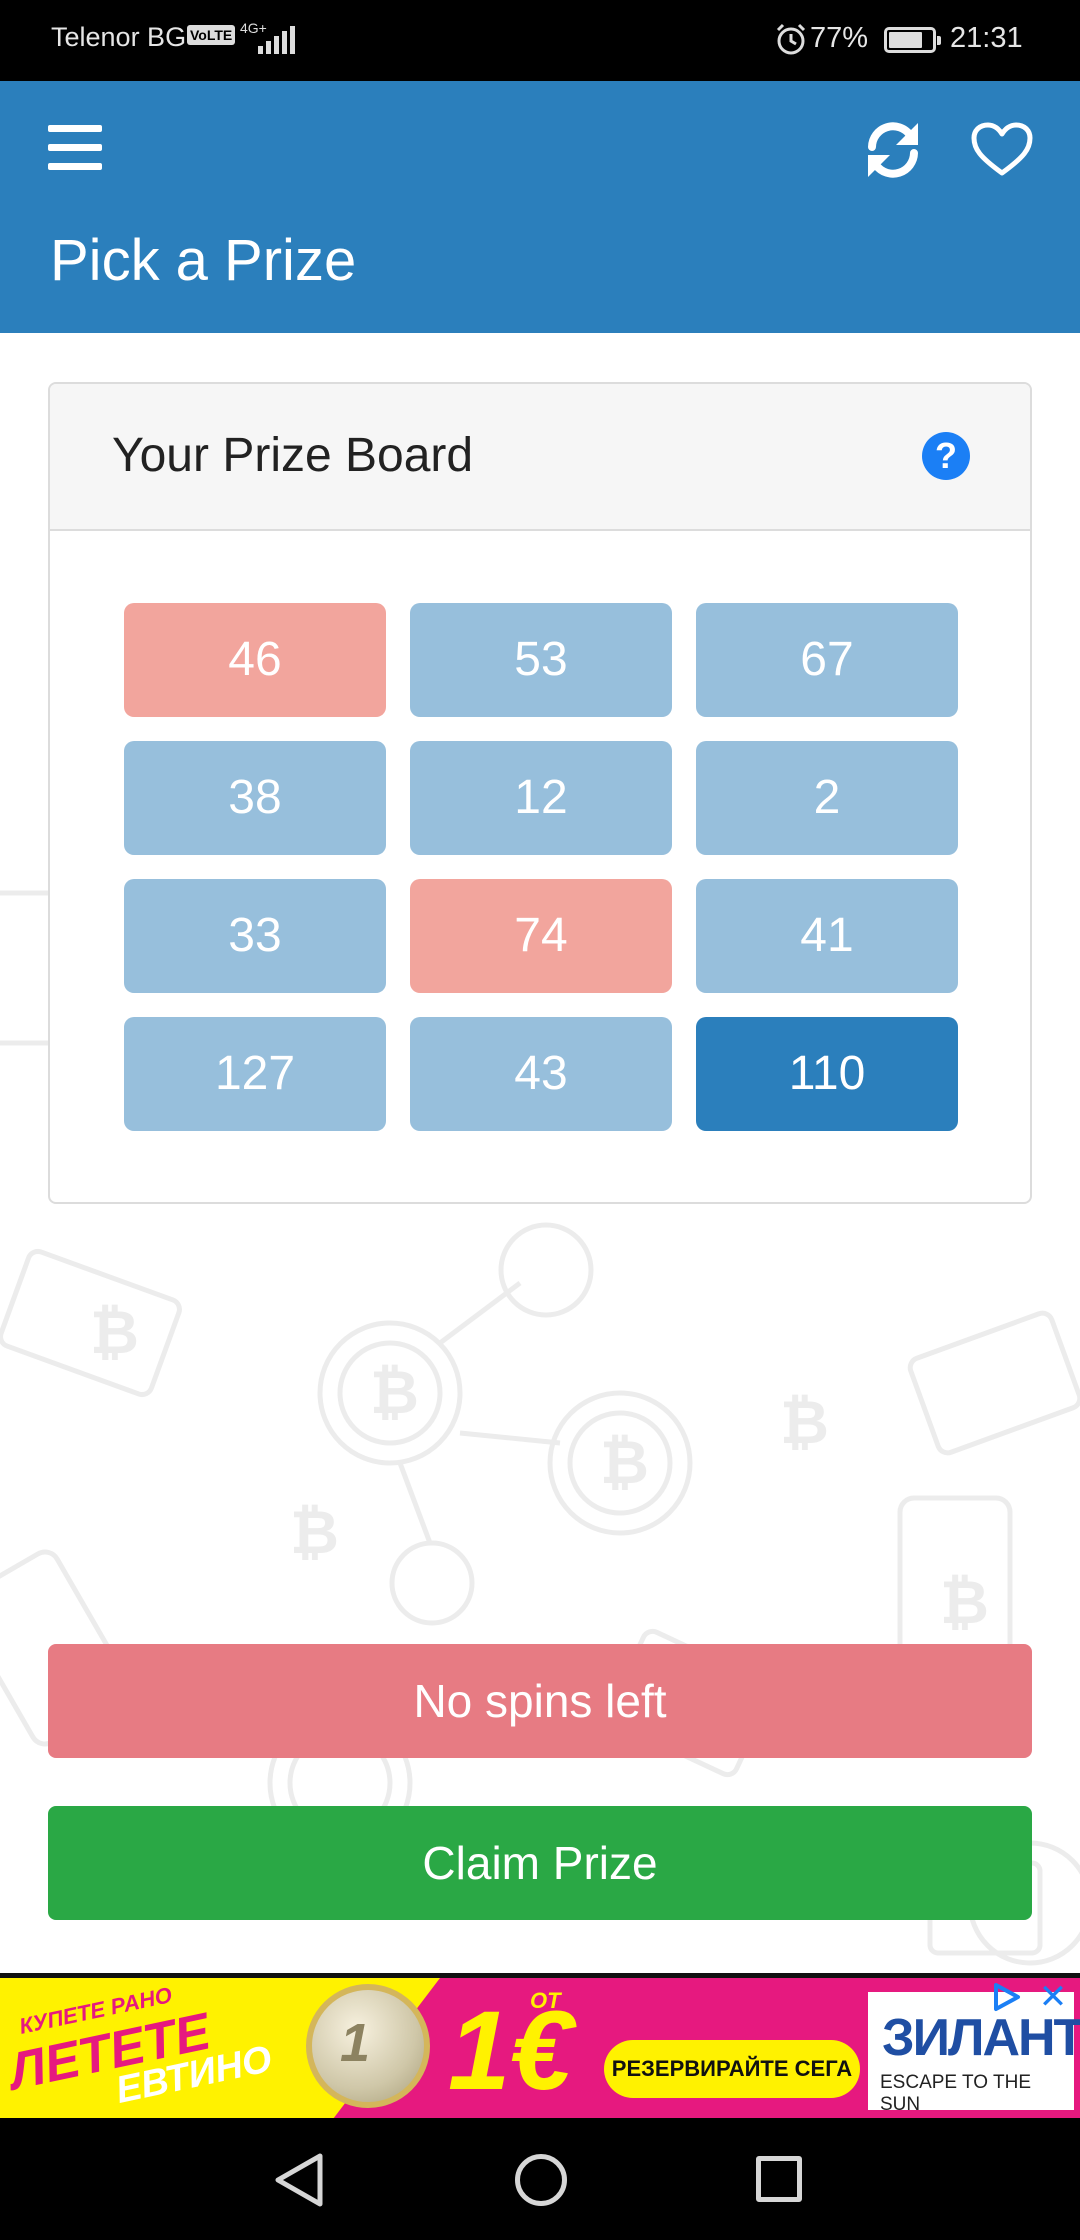 This screenshot has width=1080, height=2240. I want to click on prize-tile: 74, so click(541, 936).